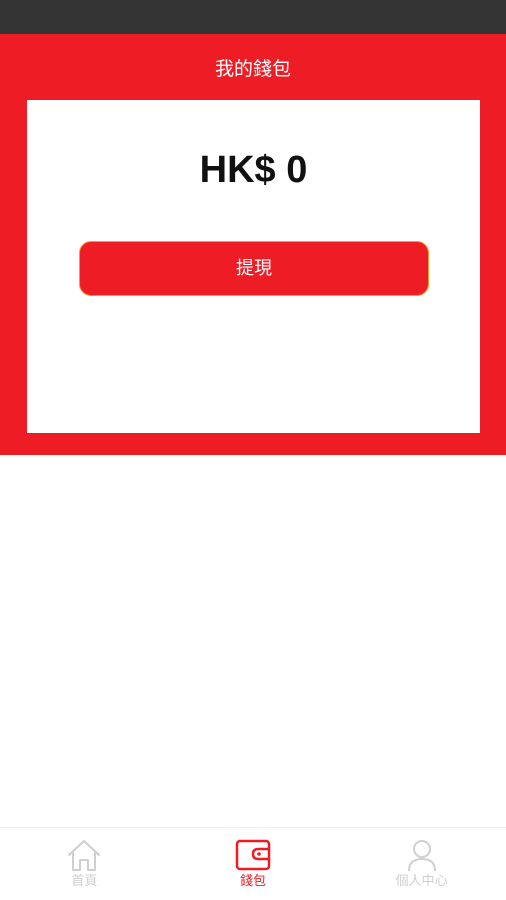  I want to click on withdraw-button: 提現, so click(254, 268).